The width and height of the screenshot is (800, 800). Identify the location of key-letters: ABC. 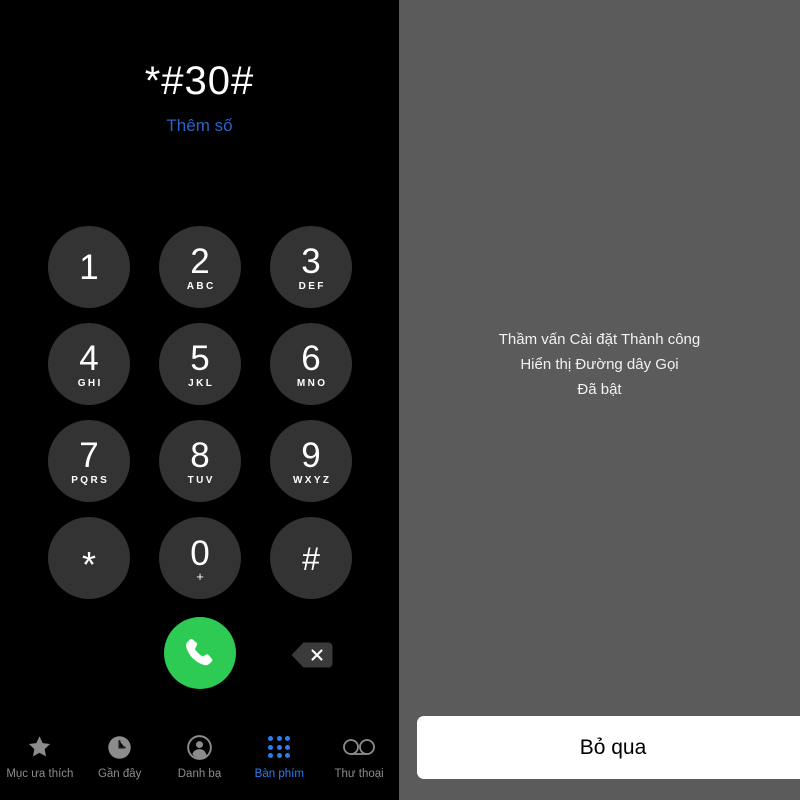
(201, 286).